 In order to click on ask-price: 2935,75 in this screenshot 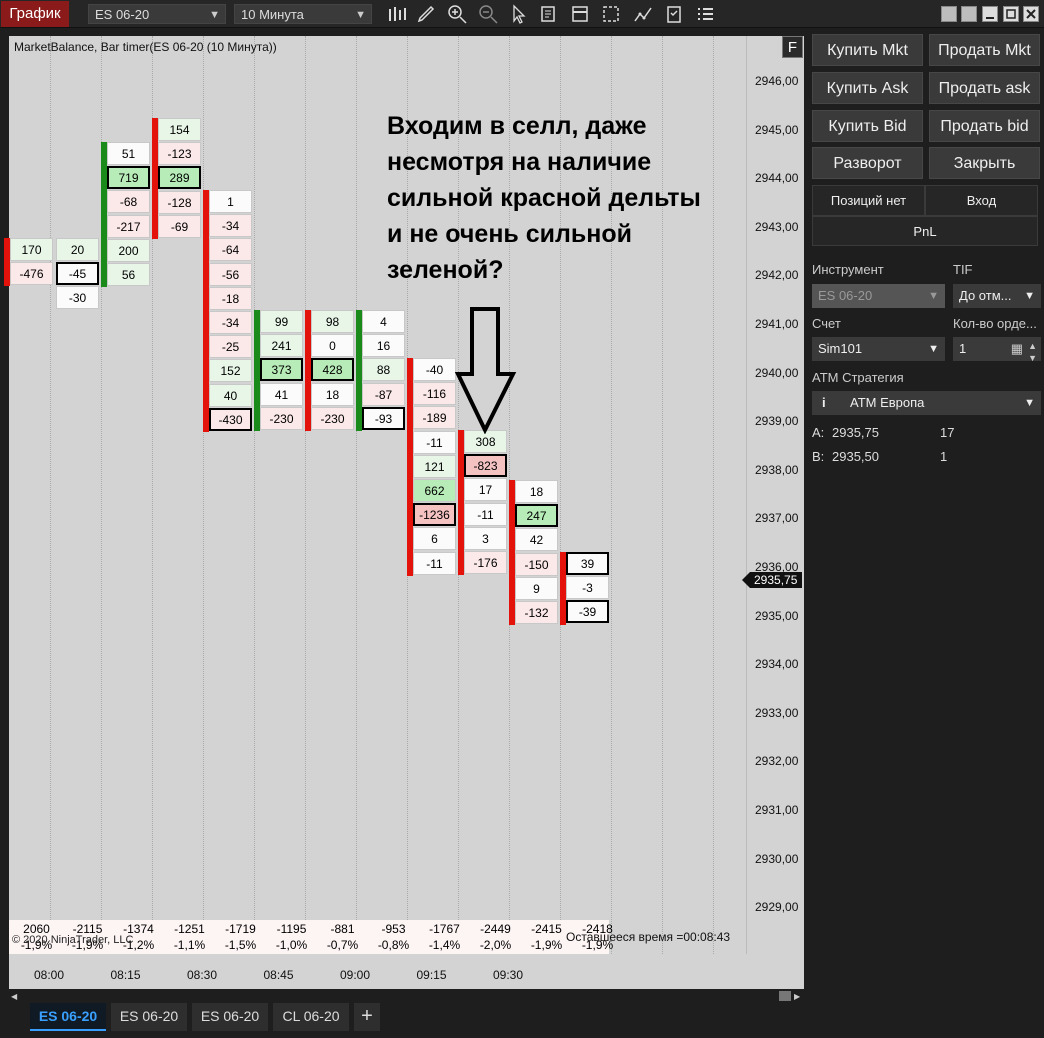, I will do `click(855, 432)`.